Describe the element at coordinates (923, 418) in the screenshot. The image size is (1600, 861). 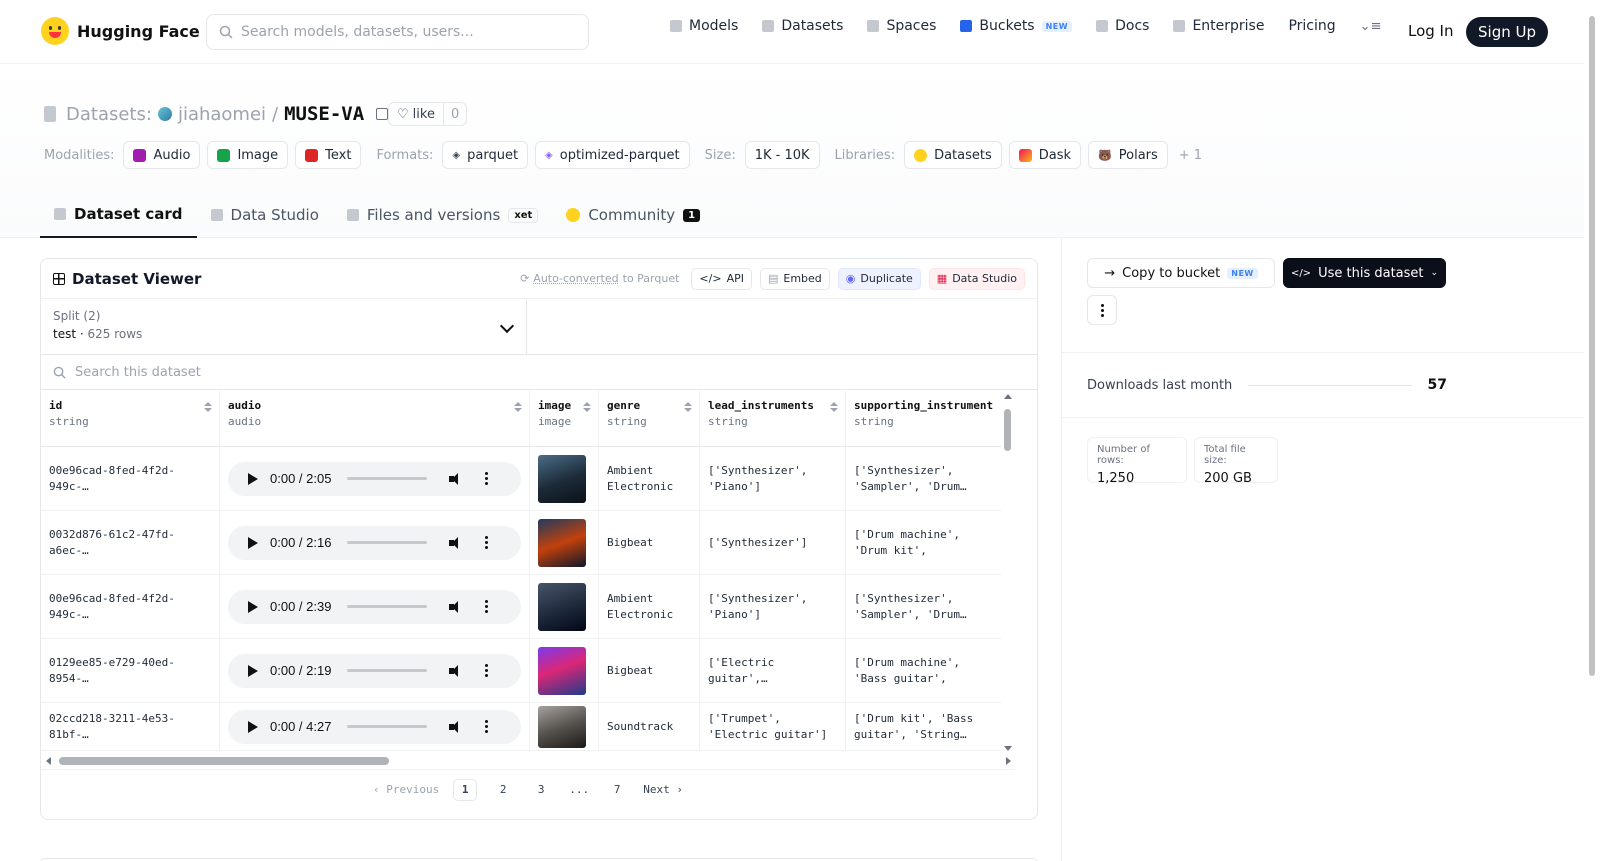
I see `column-header-supporting-instruments: supporting_instrument string` at that location.